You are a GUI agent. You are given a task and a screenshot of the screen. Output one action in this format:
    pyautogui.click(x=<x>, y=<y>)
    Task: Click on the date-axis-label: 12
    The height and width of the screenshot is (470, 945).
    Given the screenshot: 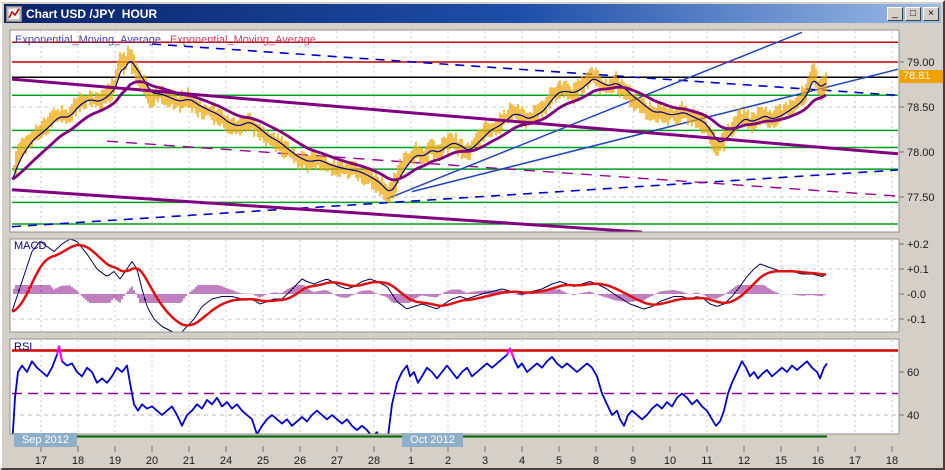 What is the action you would take?
    pyautogui.click(x=744, y=461)
    